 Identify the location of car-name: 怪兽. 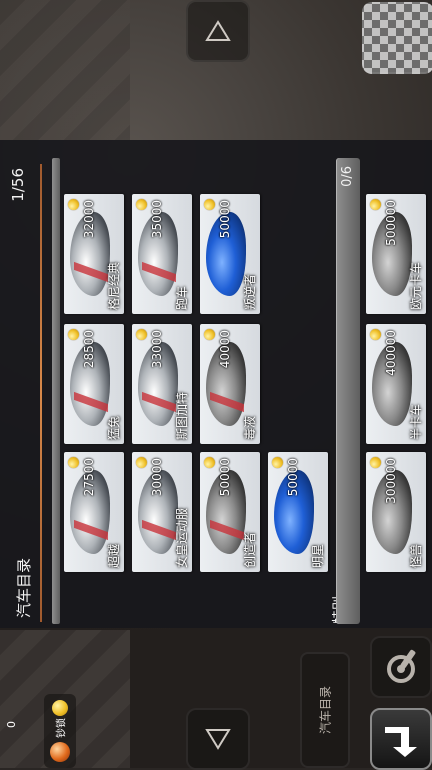
(416, 555).